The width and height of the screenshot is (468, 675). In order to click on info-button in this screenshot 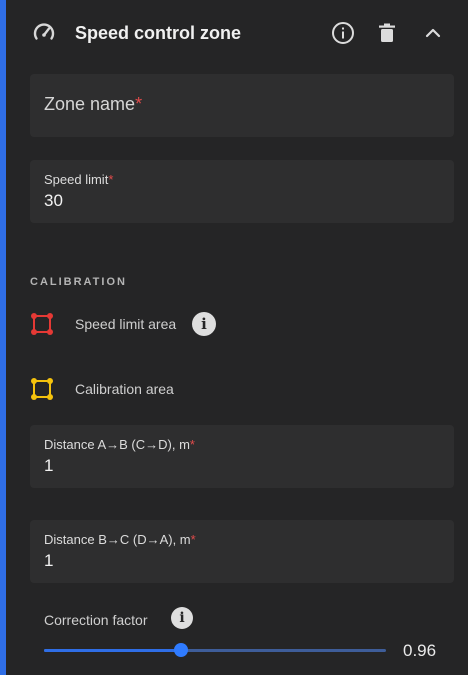, I will do `click(343, 33)`.